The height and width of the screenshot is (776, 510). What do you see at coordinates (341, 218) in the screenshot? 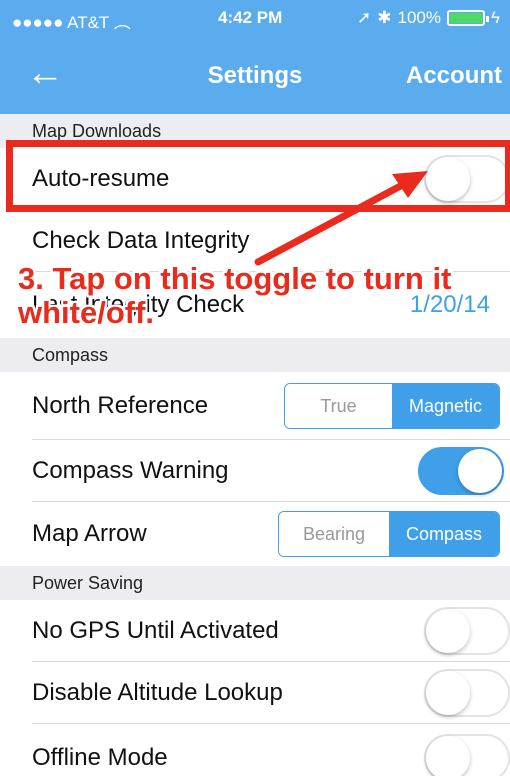
I see `annotation-arrow-icon` at bounding box center [341, 218].